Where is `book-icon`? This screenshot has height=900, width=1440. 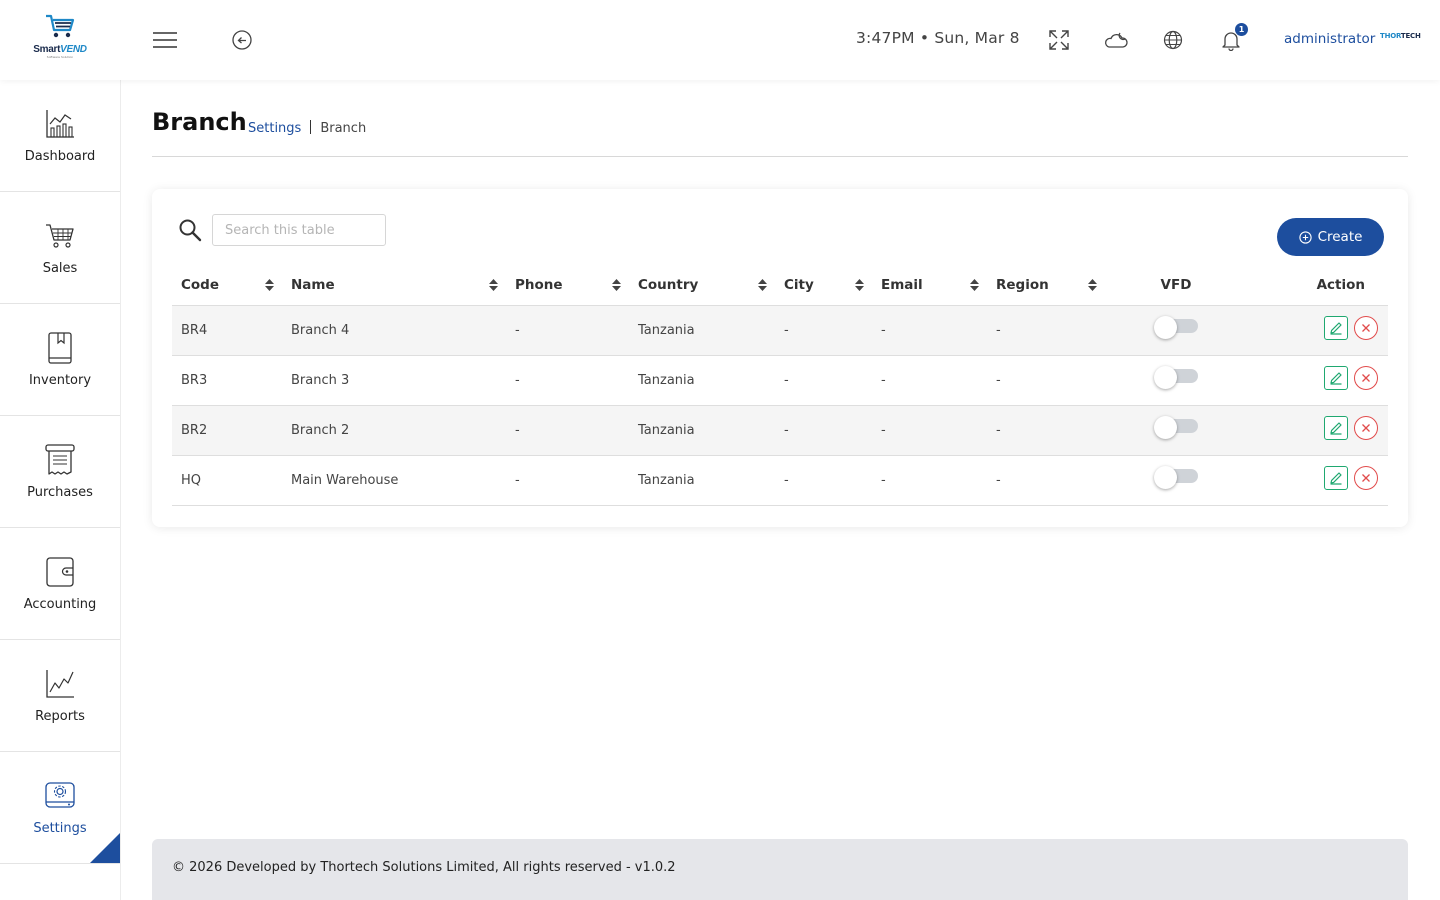
book-icon is located at coordinates (60, 348).